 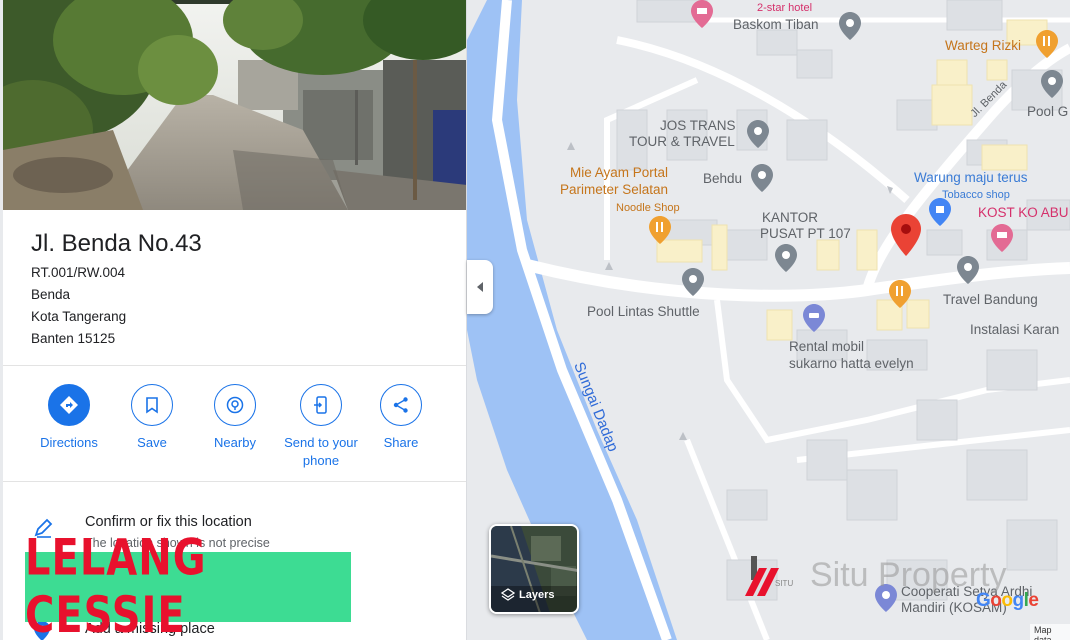 I want to click on layers-label-wrap: Layers, so click(x=527, y=595).